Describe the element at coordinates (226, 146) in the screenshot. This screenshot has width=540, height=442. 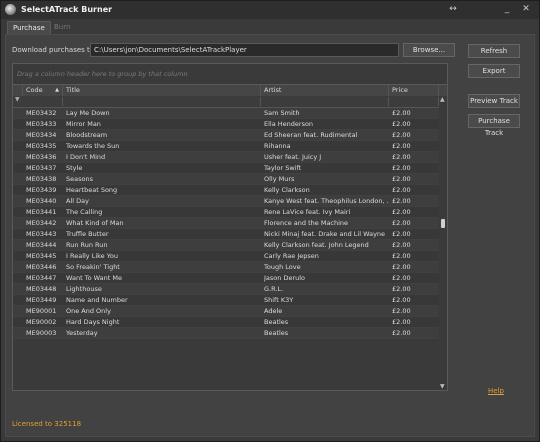
I see `table-row: ME03435 Towards the Sun Rihanna £2.00` at that location.